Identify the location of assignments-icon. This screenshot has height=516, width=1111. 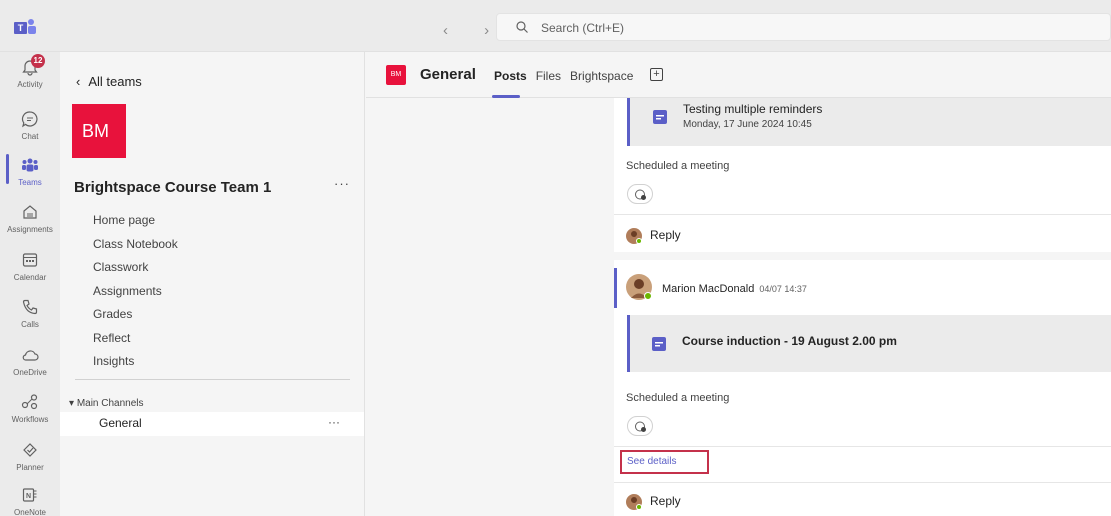
(30, 212).